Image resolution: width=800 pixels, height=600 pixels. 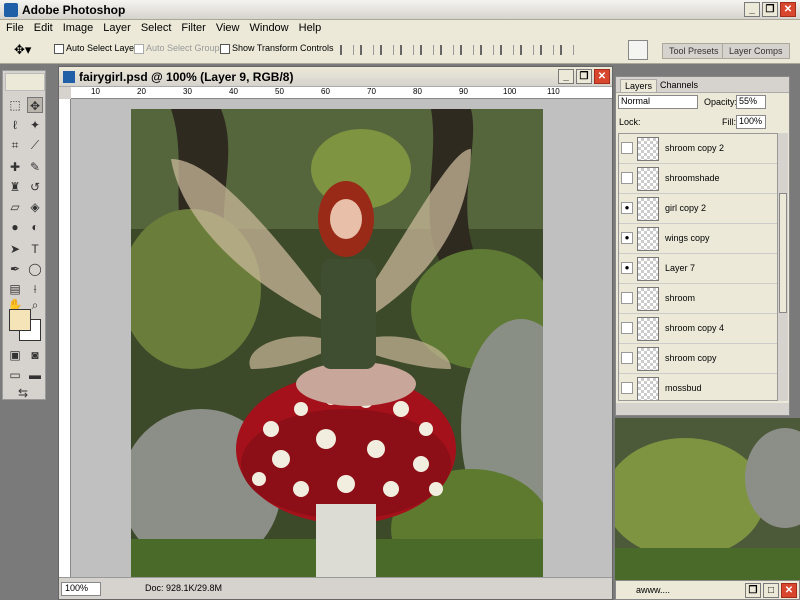 What do you see at coordinates (35, 167) in the screenshot?
I see `brush-tool-icon: ✎` at bounding box center [35, 167].